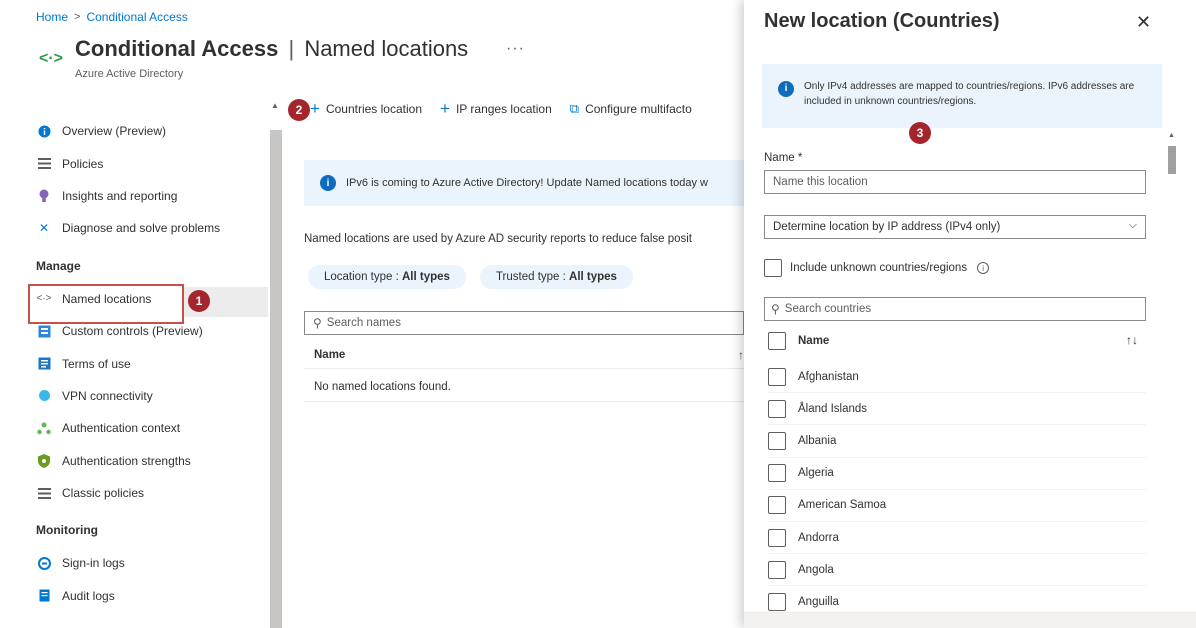 This screenshot has height=628, width=1196. I want to click on scrollbar-thumb, so click(1172, 160).